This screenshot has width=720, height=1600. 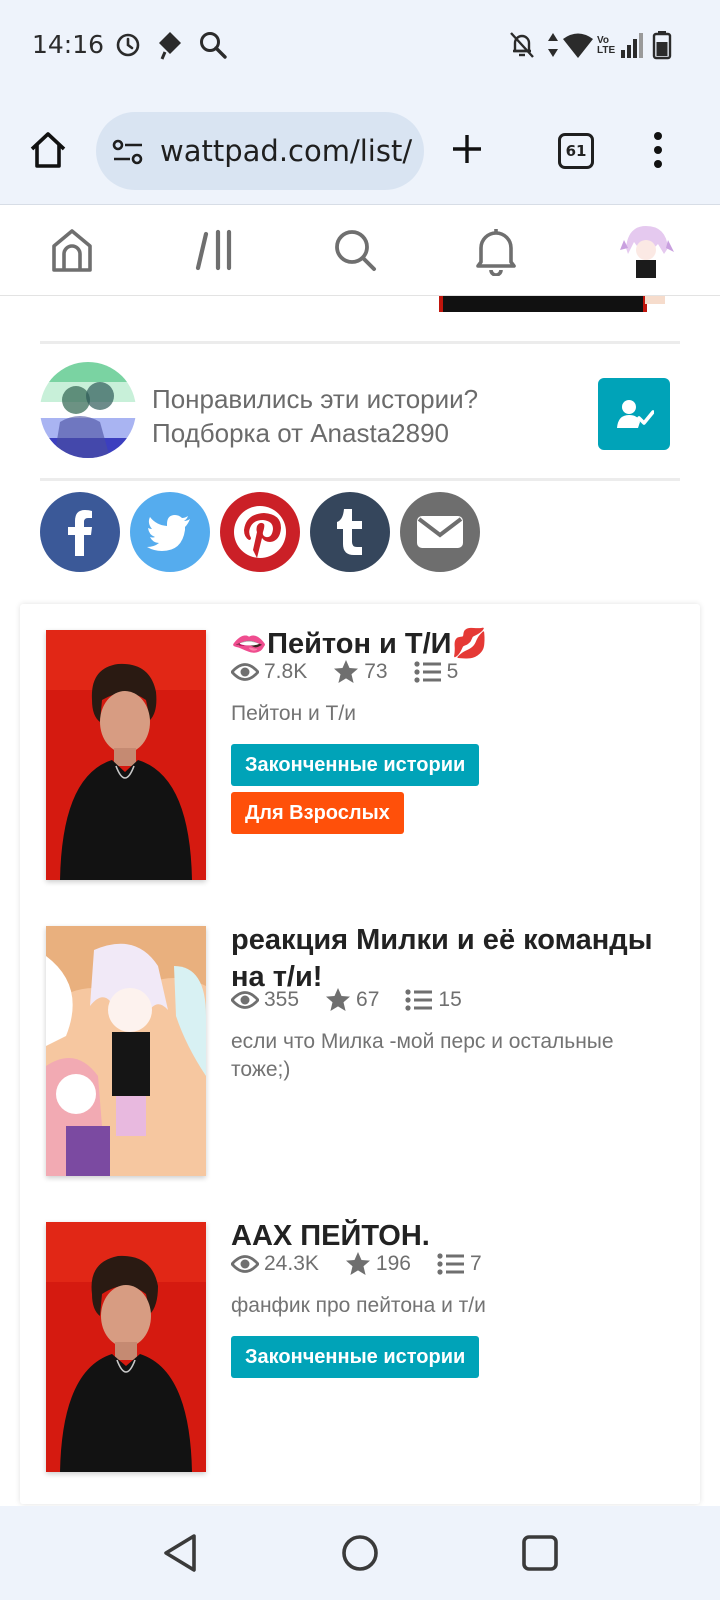 I want to click on share-facebook-button, so click(x=80, y=532).